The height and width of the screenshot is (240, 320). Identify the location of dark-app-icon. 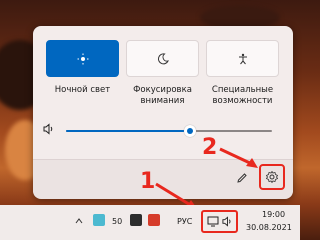
(136, 220).